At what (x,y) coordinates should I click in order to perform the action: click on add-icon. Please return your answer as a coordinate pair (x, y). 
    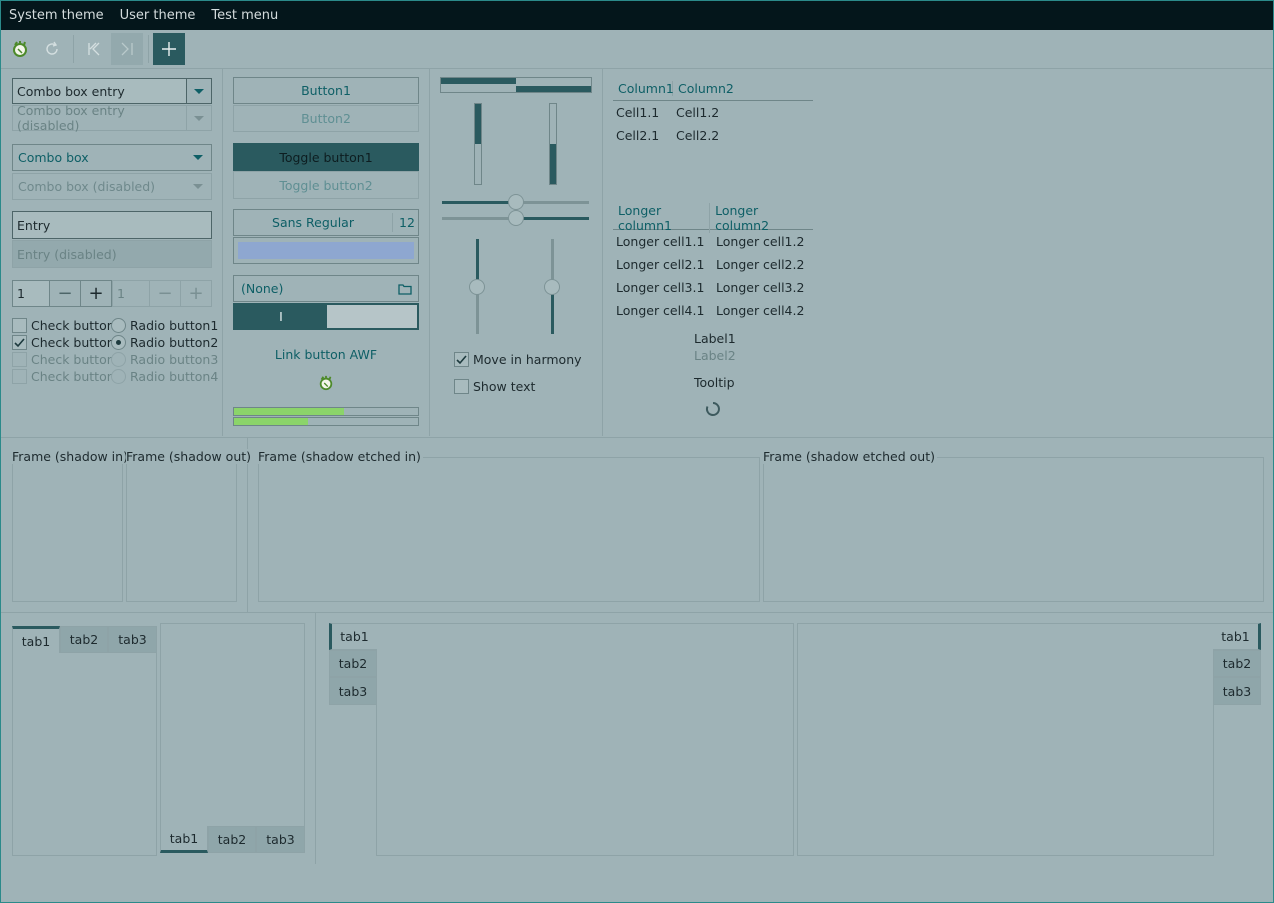
    Looking at the image, I should click on (169, 49).